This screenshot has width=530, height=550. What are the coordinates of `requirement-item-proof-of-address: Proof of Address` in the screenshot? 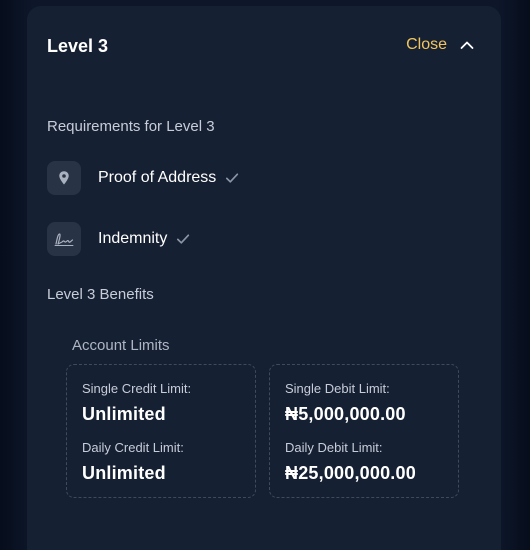 It's located at (143, 178).